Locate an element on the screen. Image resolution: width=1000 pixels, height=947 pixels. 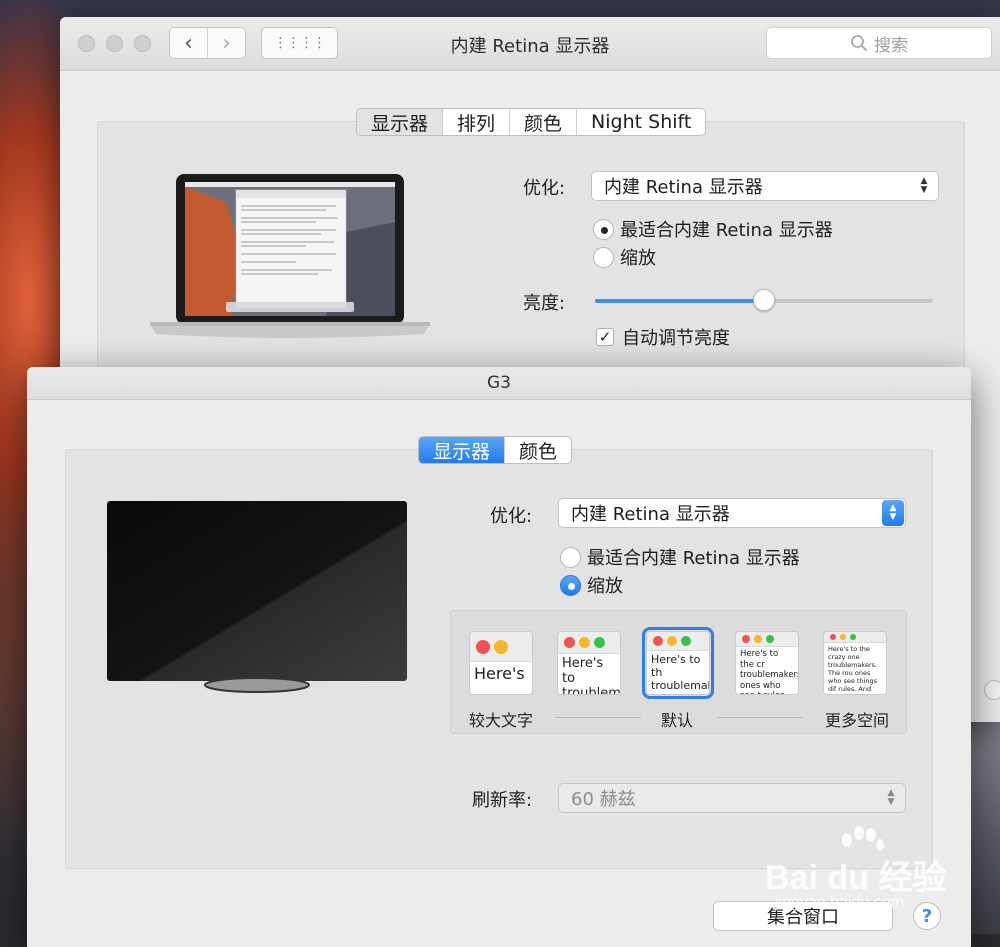
baidu-jingyan-watermark: Bai du 经验 jingyan.baidu.com is located at coordinates (860, 876).